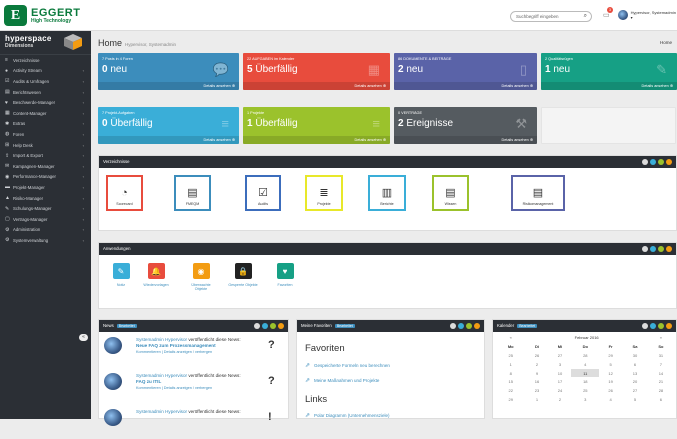 This screenshot has height=439, width=677. What do you see at coordinates (45, 92) in the screenshot?
I see `sidebar-item-berichtswesen: ▤ Berichtswesen ‹` at bounding box center [45, 92].